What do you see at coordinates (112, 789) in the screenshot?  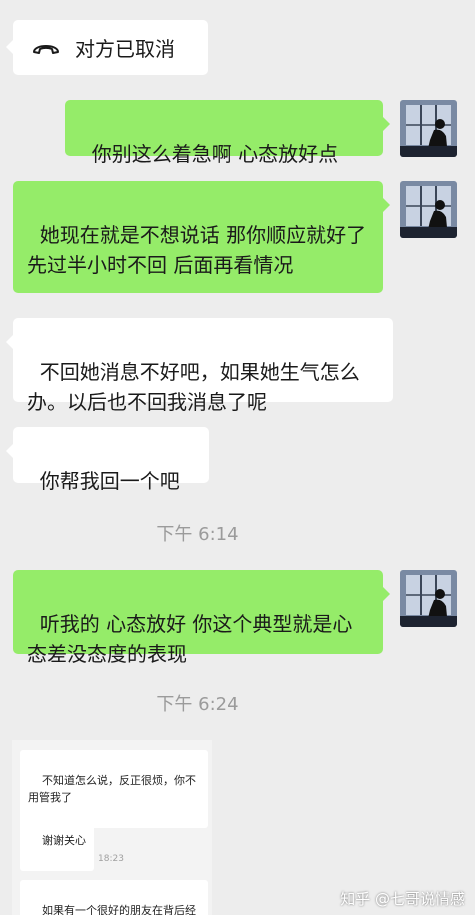 I see `inner-message-text: 不知道怎么说，反正很烦，你不用管我了` at bounding box center [112, 789].